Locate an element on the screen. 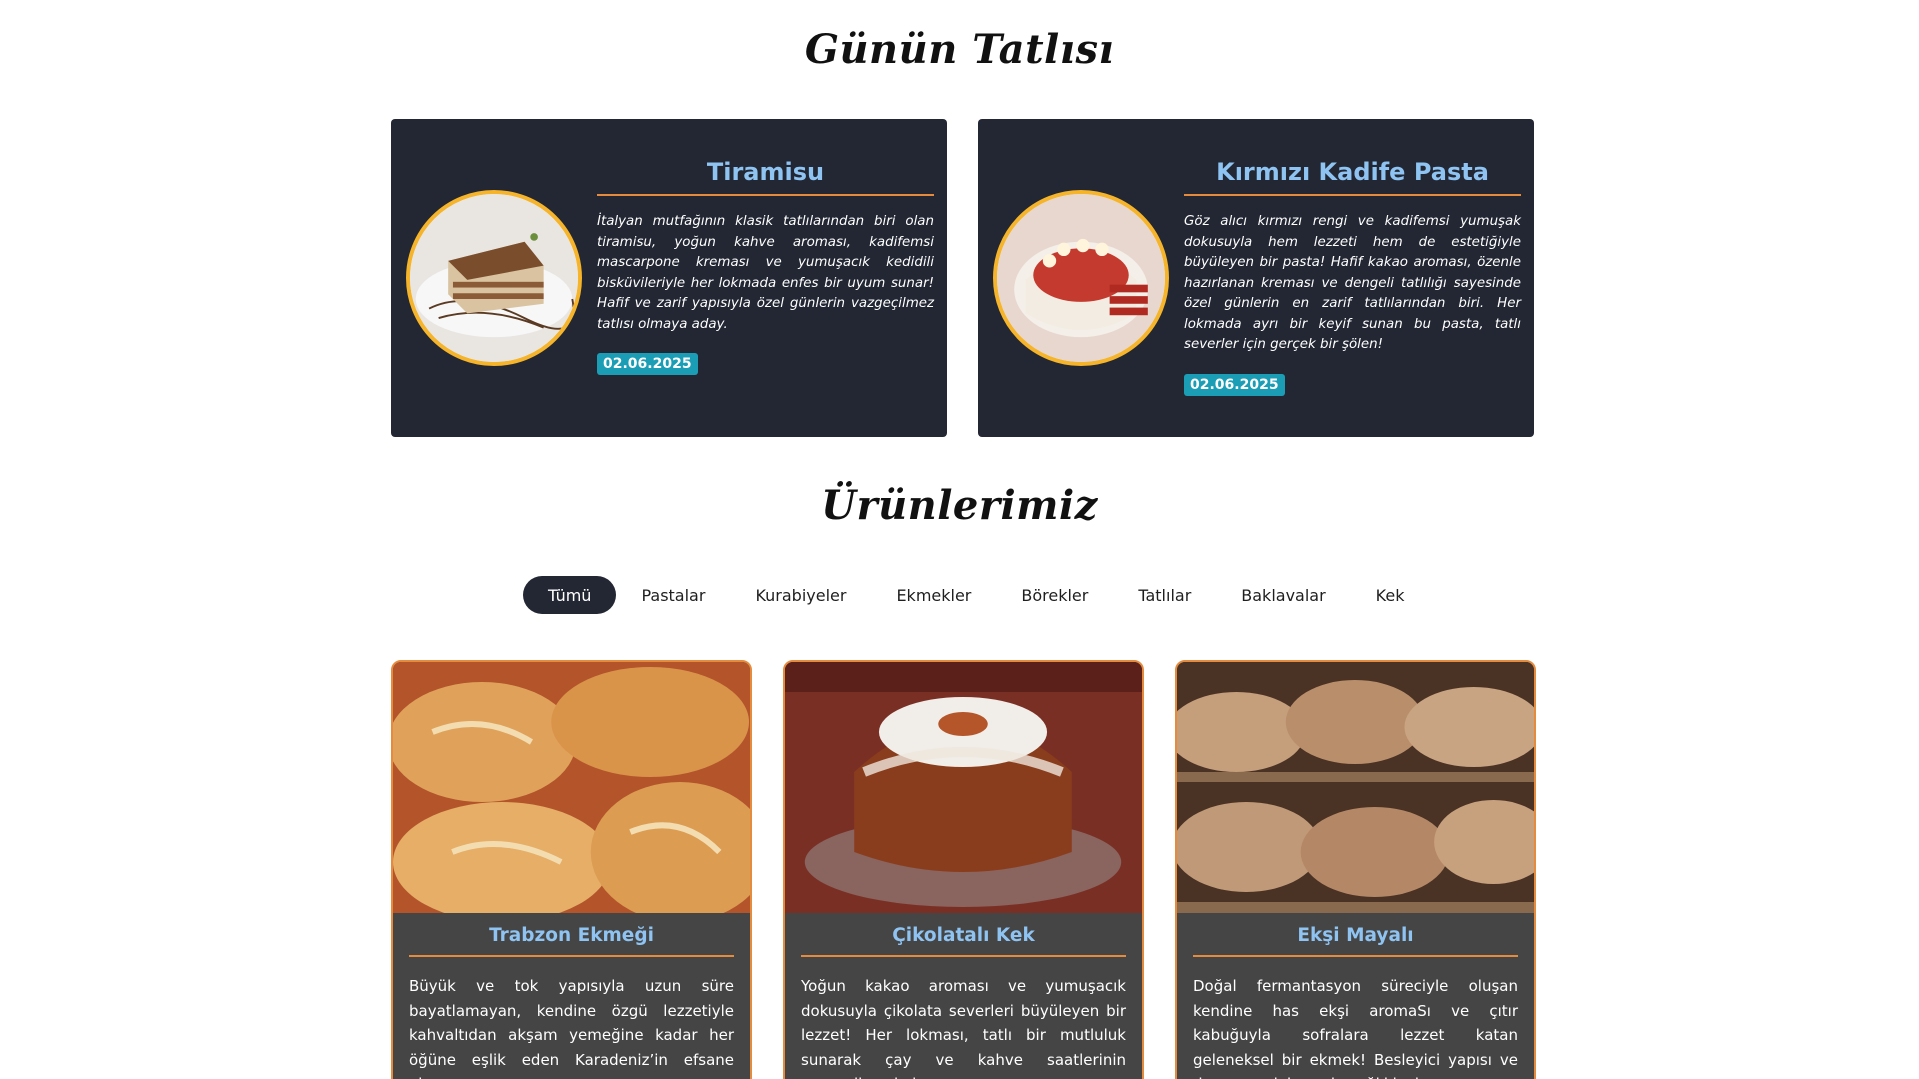  red-velvet-image is located at coordinates (1081, 278).